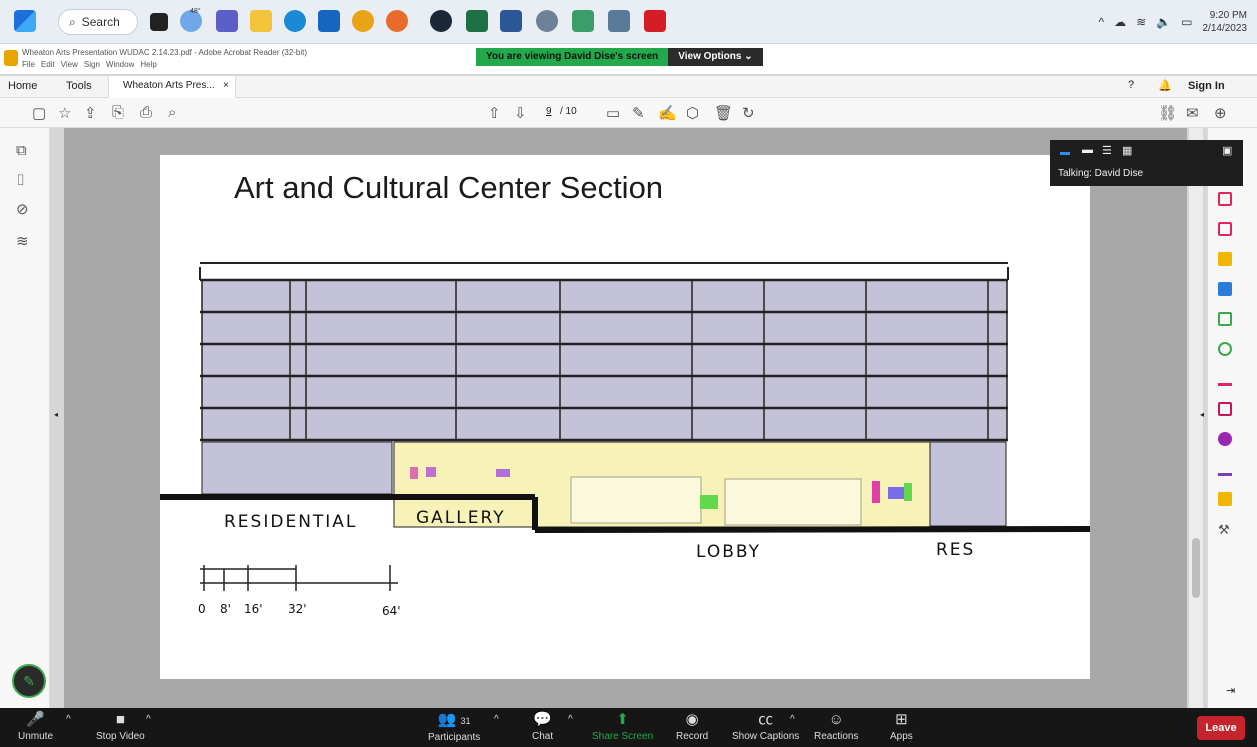  I want to click on unmute-button: 🎤 Unmute, so click(35, 726).